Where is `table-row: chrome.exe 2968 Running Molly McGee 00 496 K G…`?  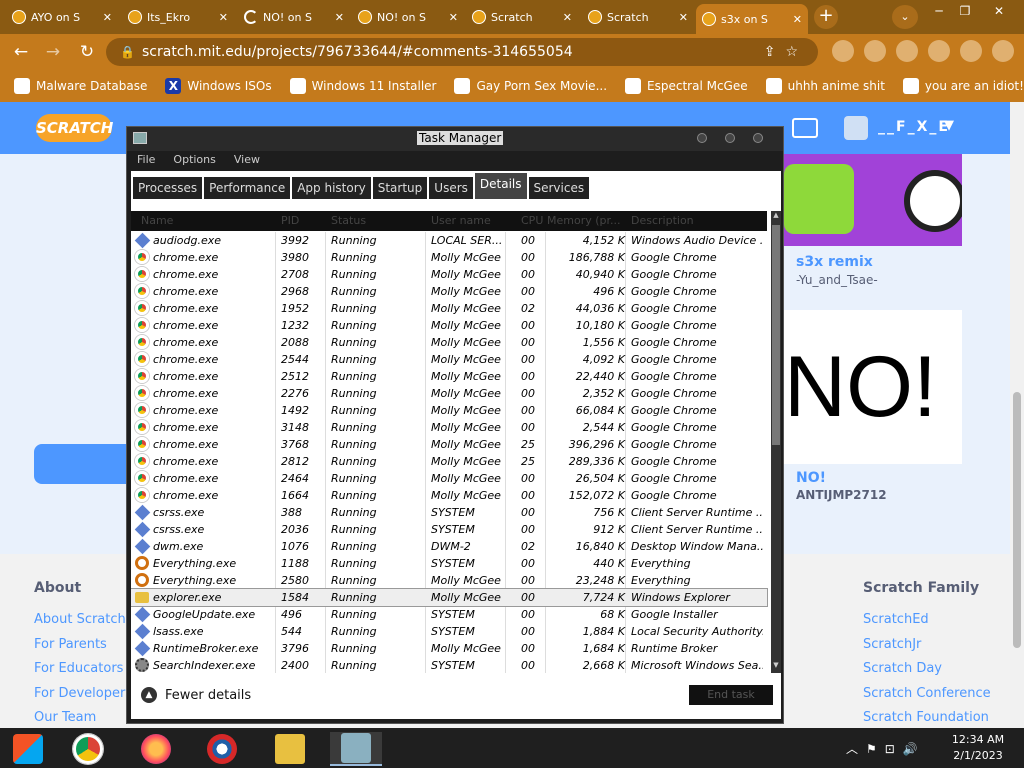
table-row: chrome.exe 2968 Running Molly McGee 00 496 K G… is located at coordinates (449, 291).